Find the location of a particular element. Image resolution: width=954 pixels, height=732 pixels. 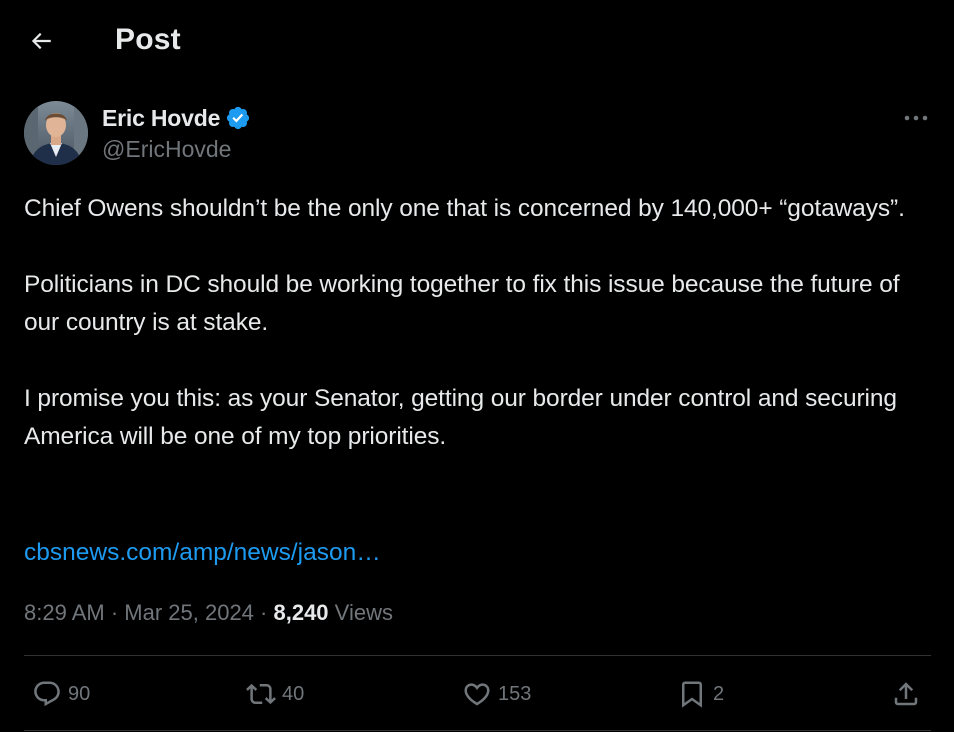

more-dots-icon is located at coordinates (916, 118).